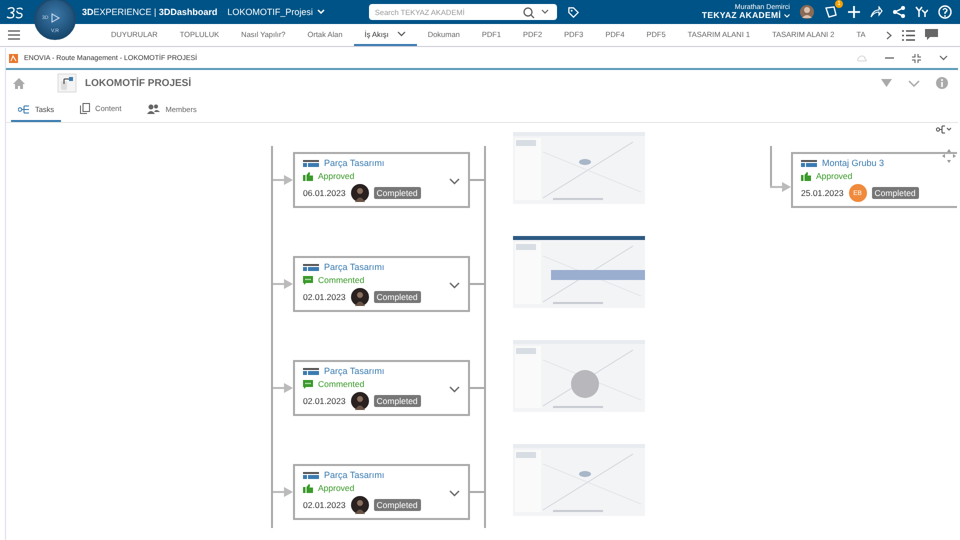  What do you see at coordinates (889, 58) in the screenshot?
I see `minimize-icon` at bounding box center [889, 58].